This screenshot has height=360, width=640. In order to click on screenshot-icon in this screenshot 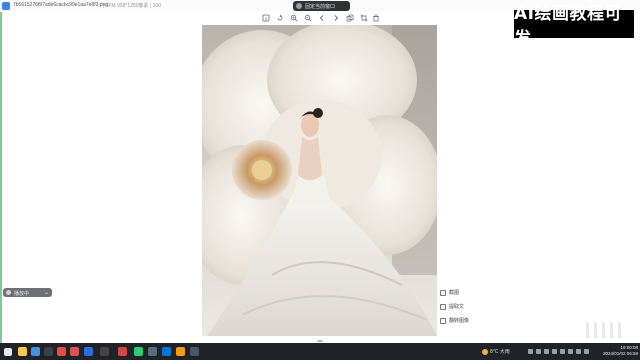, I will do `click(443, 292)`.